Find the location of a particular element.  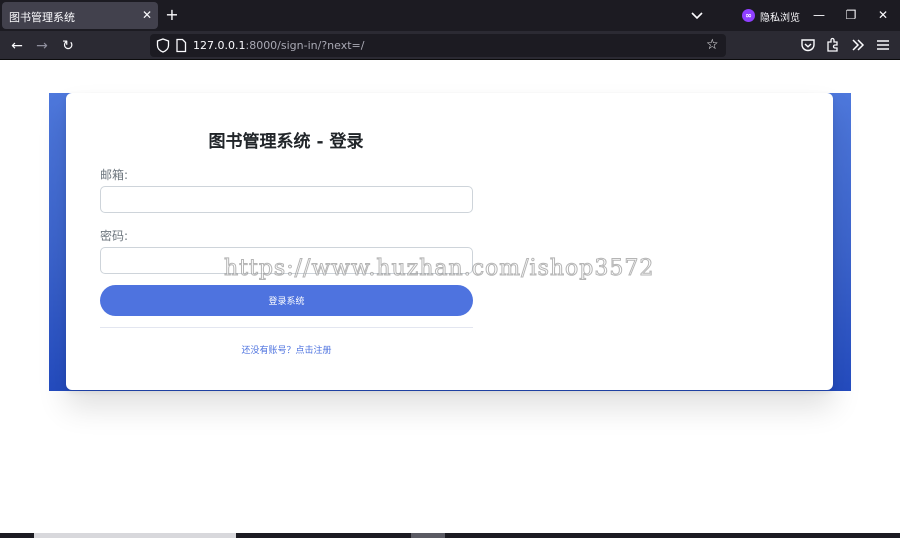

pocket-icon is located at coordinates (808, 45).